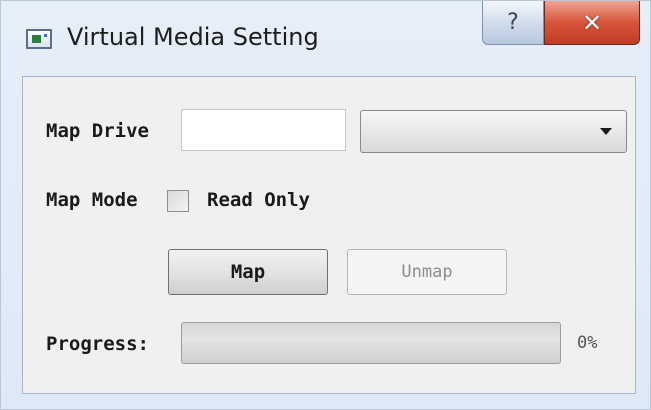  What do you see at coordinates (493, 131) in the screenshot?
I see `drive-select-dropdown` at bounding box center [493, 131].